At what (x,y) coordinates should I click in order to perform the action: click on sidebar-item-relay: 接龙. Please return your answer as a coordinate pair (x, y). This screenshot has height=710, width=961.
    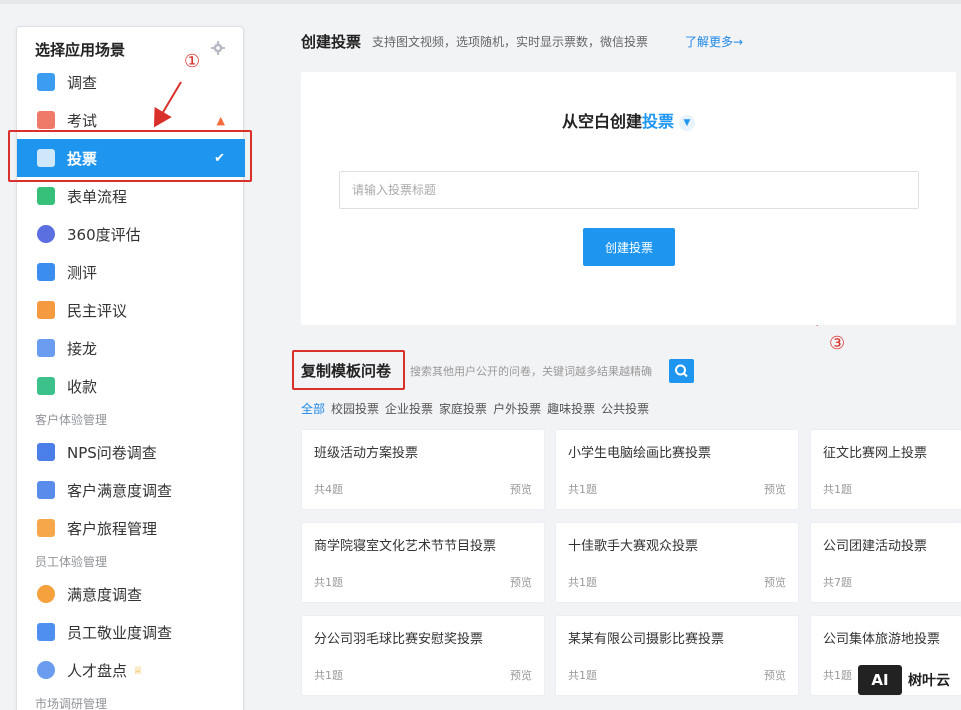
    Looking at the image, I should click on (131, 348).